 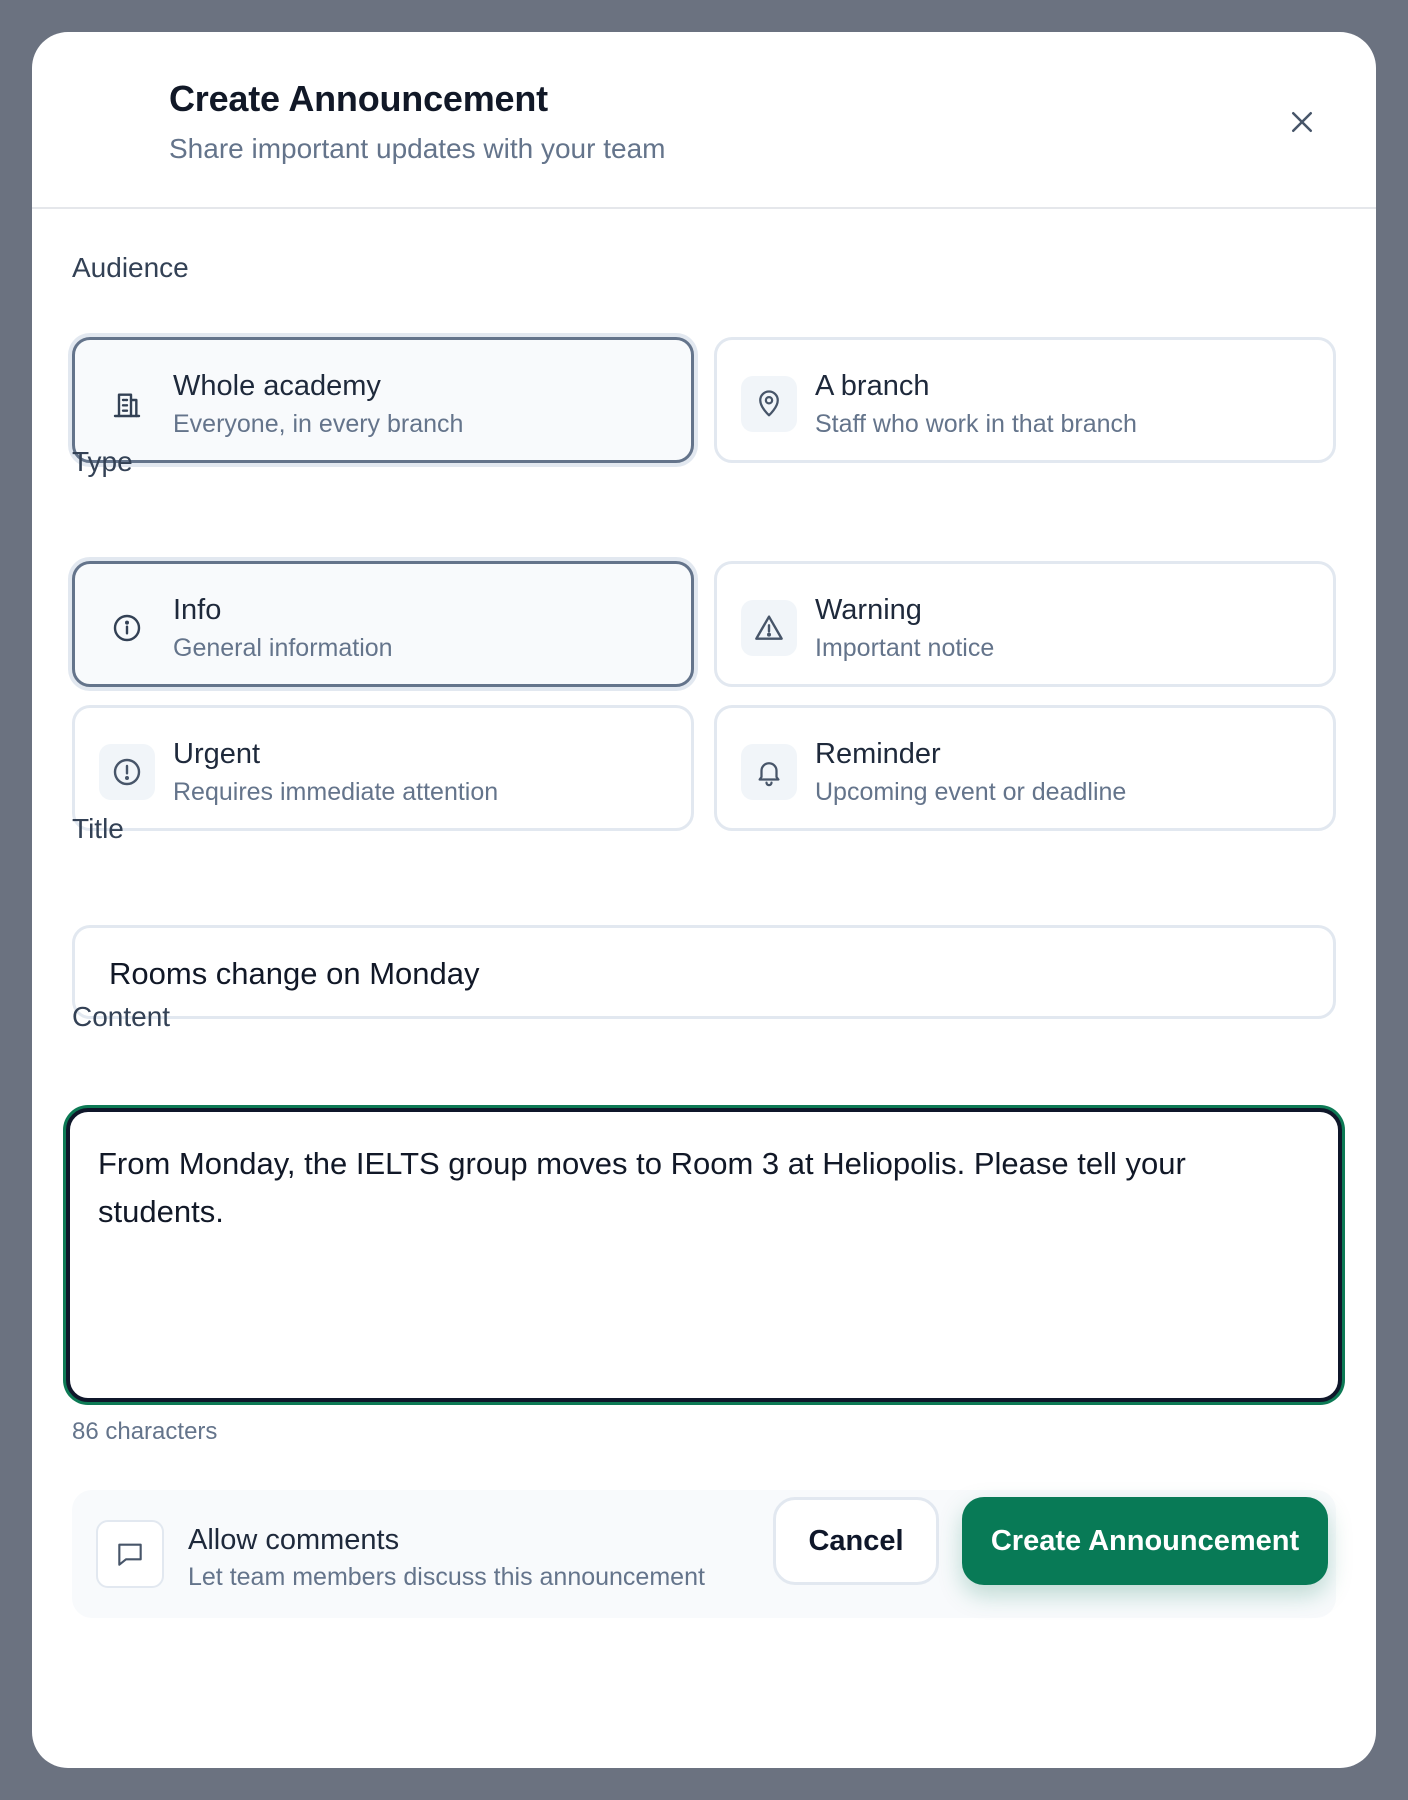 What do you see at coordinates (868, 610) in the screenshot?
I see `type-option-title: Warning` at bounding box center [868, 610].